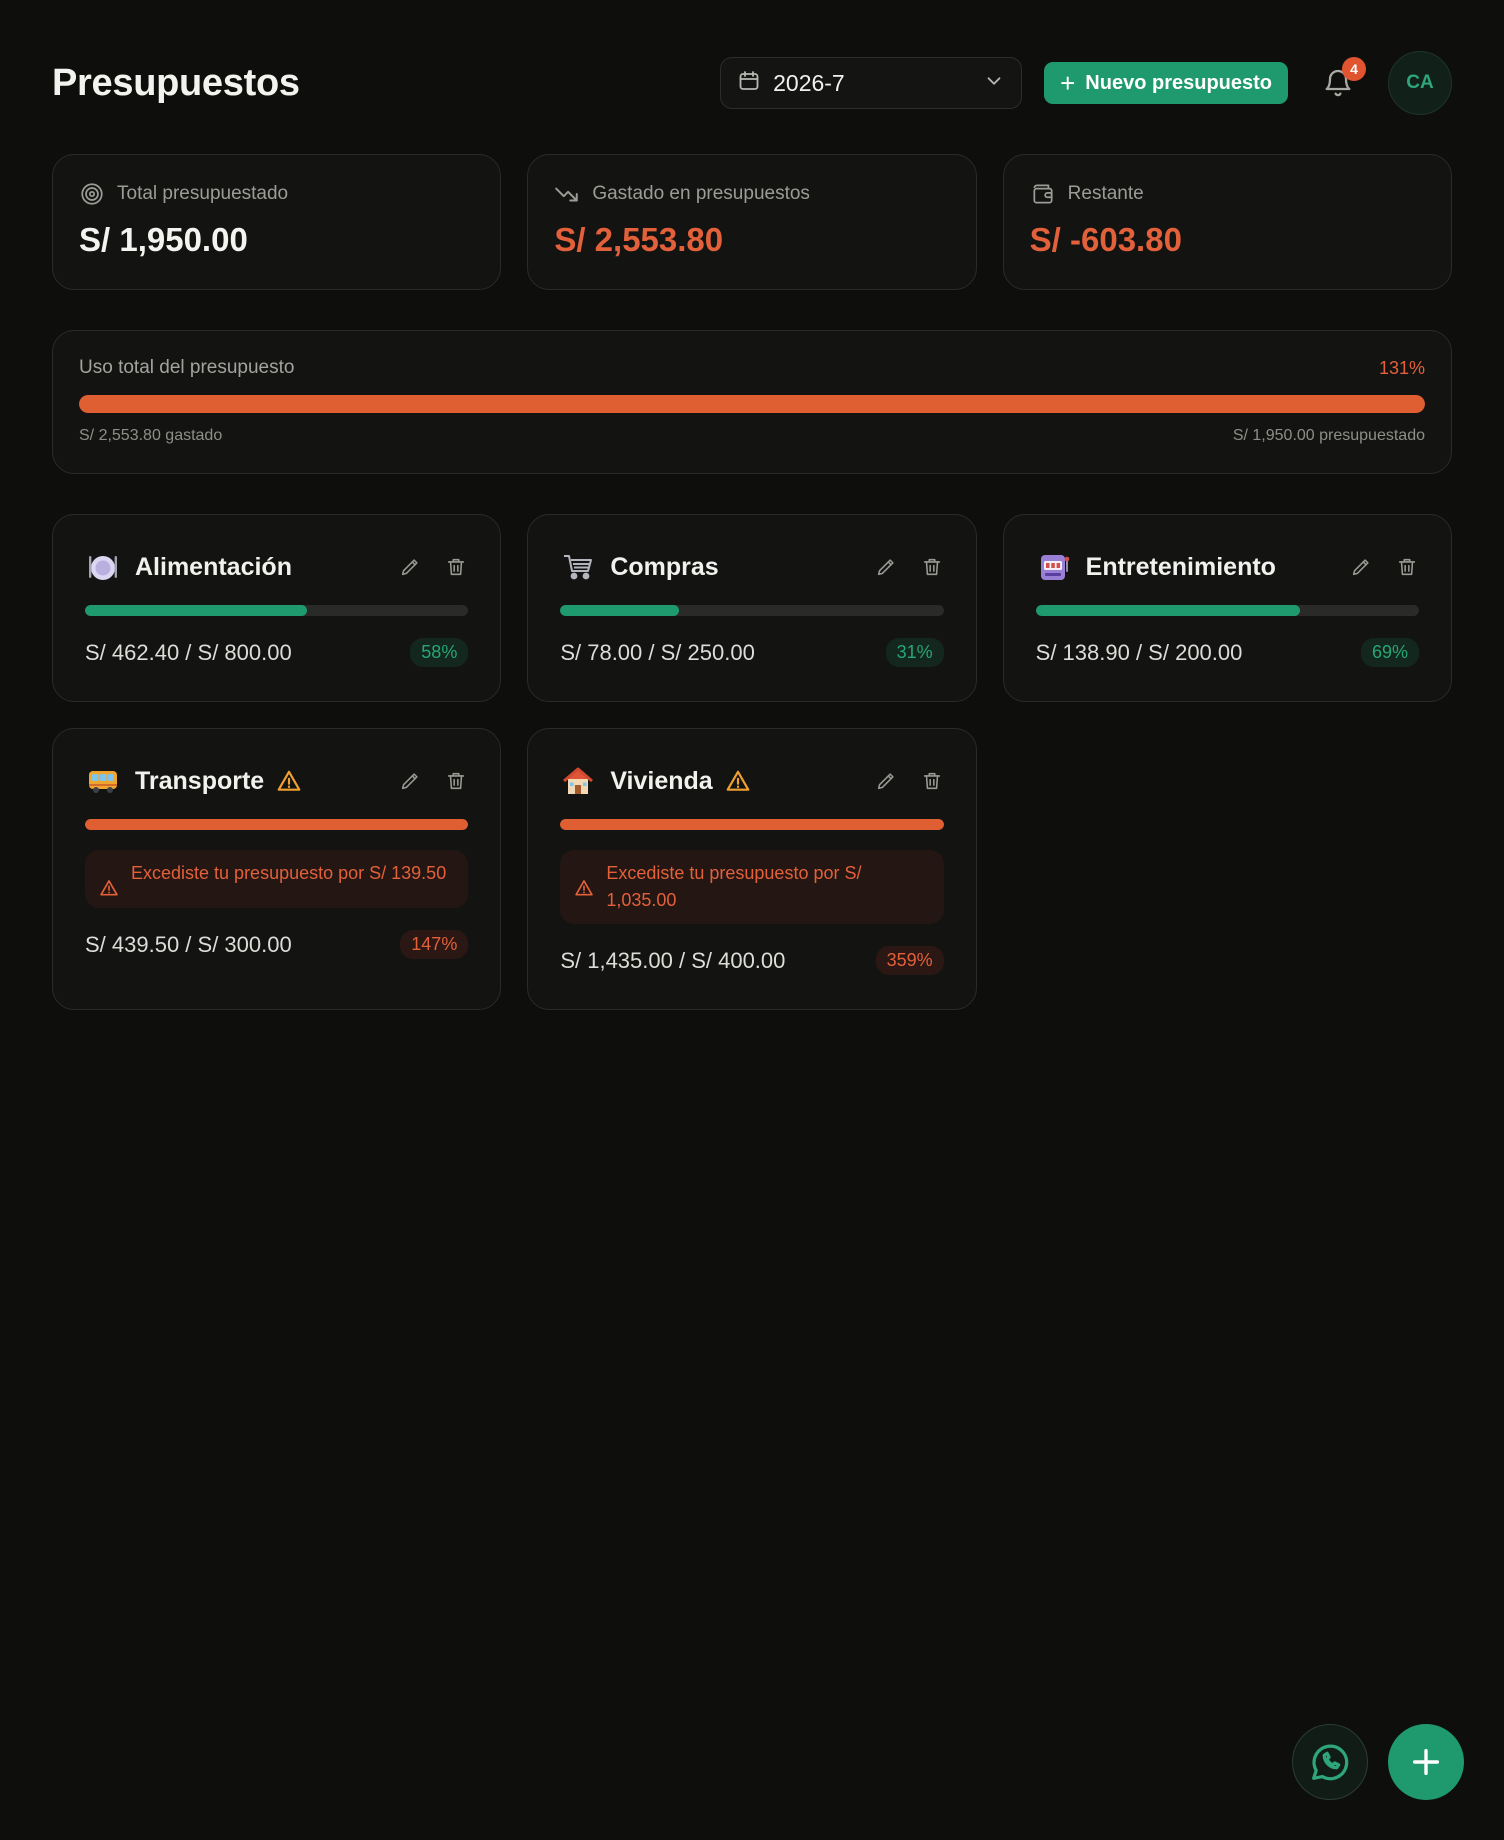 This screenshot has height=1840, width=1504. I want to click on total-usage-progress-fill, so click(752, 404).